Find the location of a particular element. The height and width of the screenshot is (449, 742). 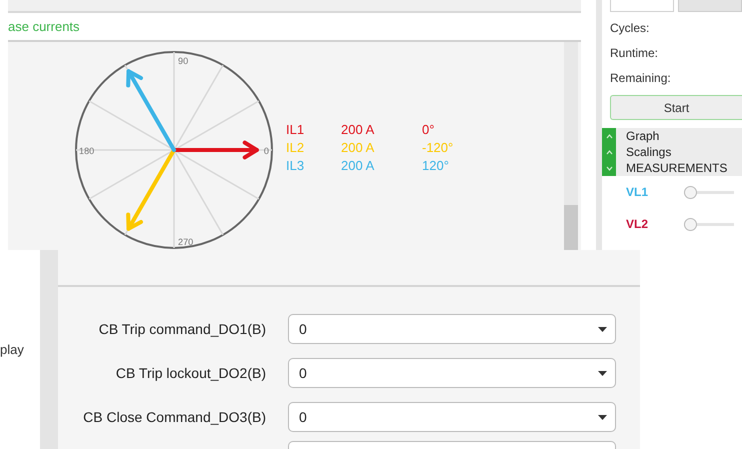

accordion-header: MEASUREMENTS is located at coordinates (672, 168).